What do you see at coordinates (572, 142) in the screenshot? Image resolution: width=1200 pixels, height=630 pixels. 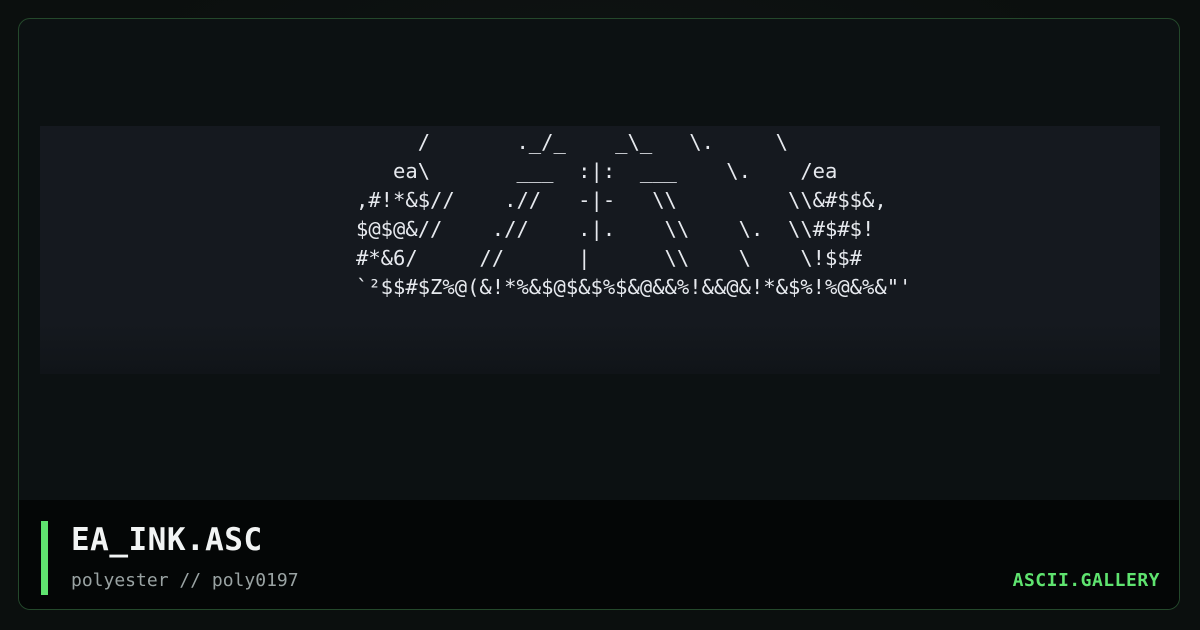 I see `ascii-art-line: / ._/_ _\_ \. \` at bounding box center [572, 142].